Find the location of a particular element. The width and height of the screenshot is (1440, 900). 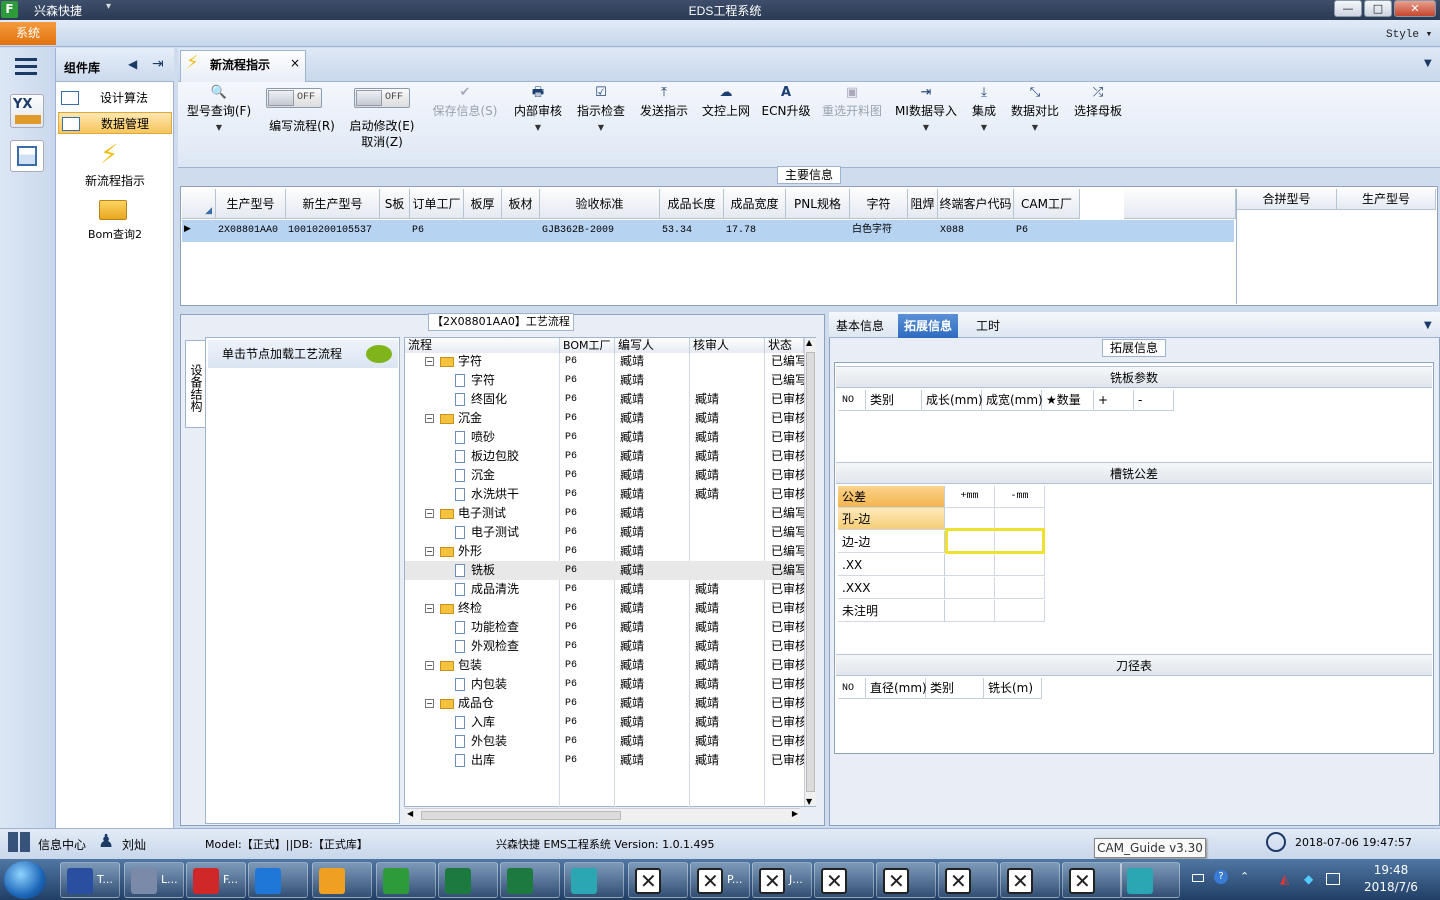

grid-header-13: CAM工厂 is located at coordinates (1047, 204).